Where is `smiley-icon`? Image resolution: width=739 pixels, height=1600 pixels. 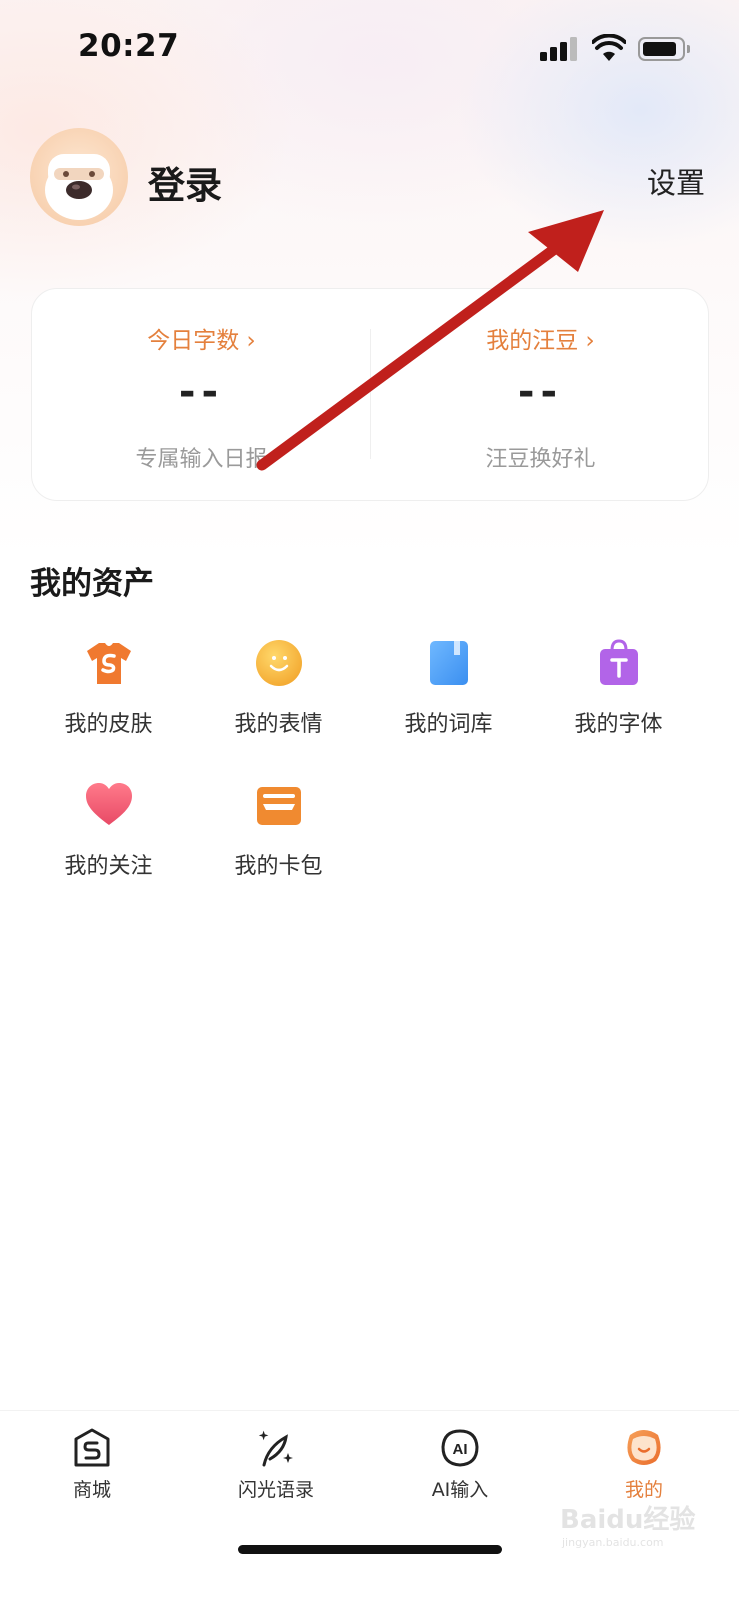 smiley-icon is located at coordinates (279, 663).